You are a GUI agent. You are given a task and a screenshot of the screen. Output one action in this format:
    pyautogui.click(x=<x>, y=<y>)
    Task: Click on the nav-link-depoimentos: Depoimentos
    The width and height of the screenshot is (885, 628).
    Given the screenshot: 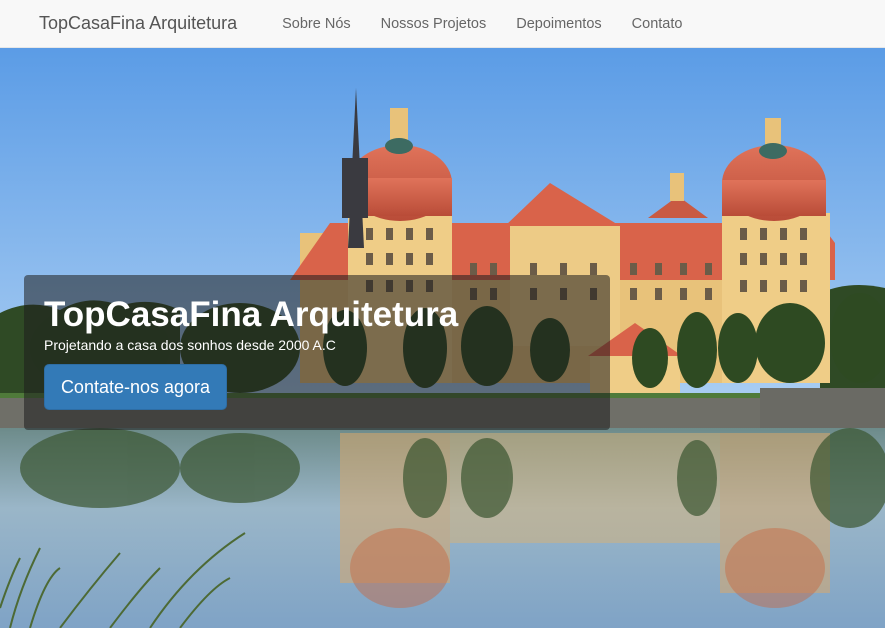 What is the action you would take?
    pyautogui.click(x=558, y=24)
    